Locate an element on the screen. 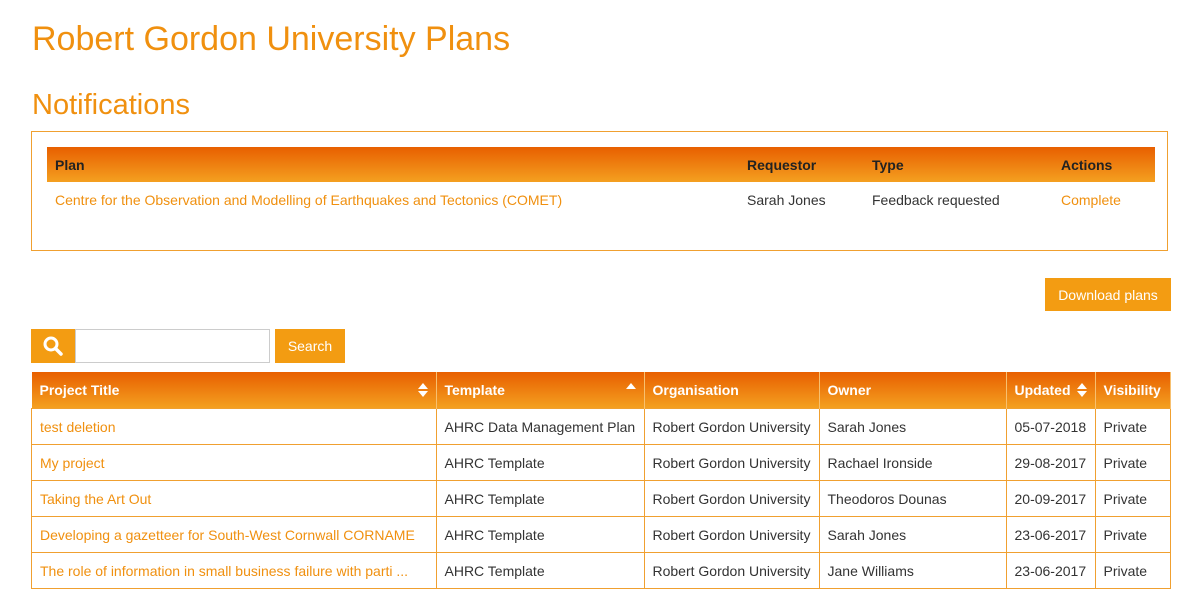  notifications-header-row: Plan Requestor Type Actions is located at coordinates (601, 164).